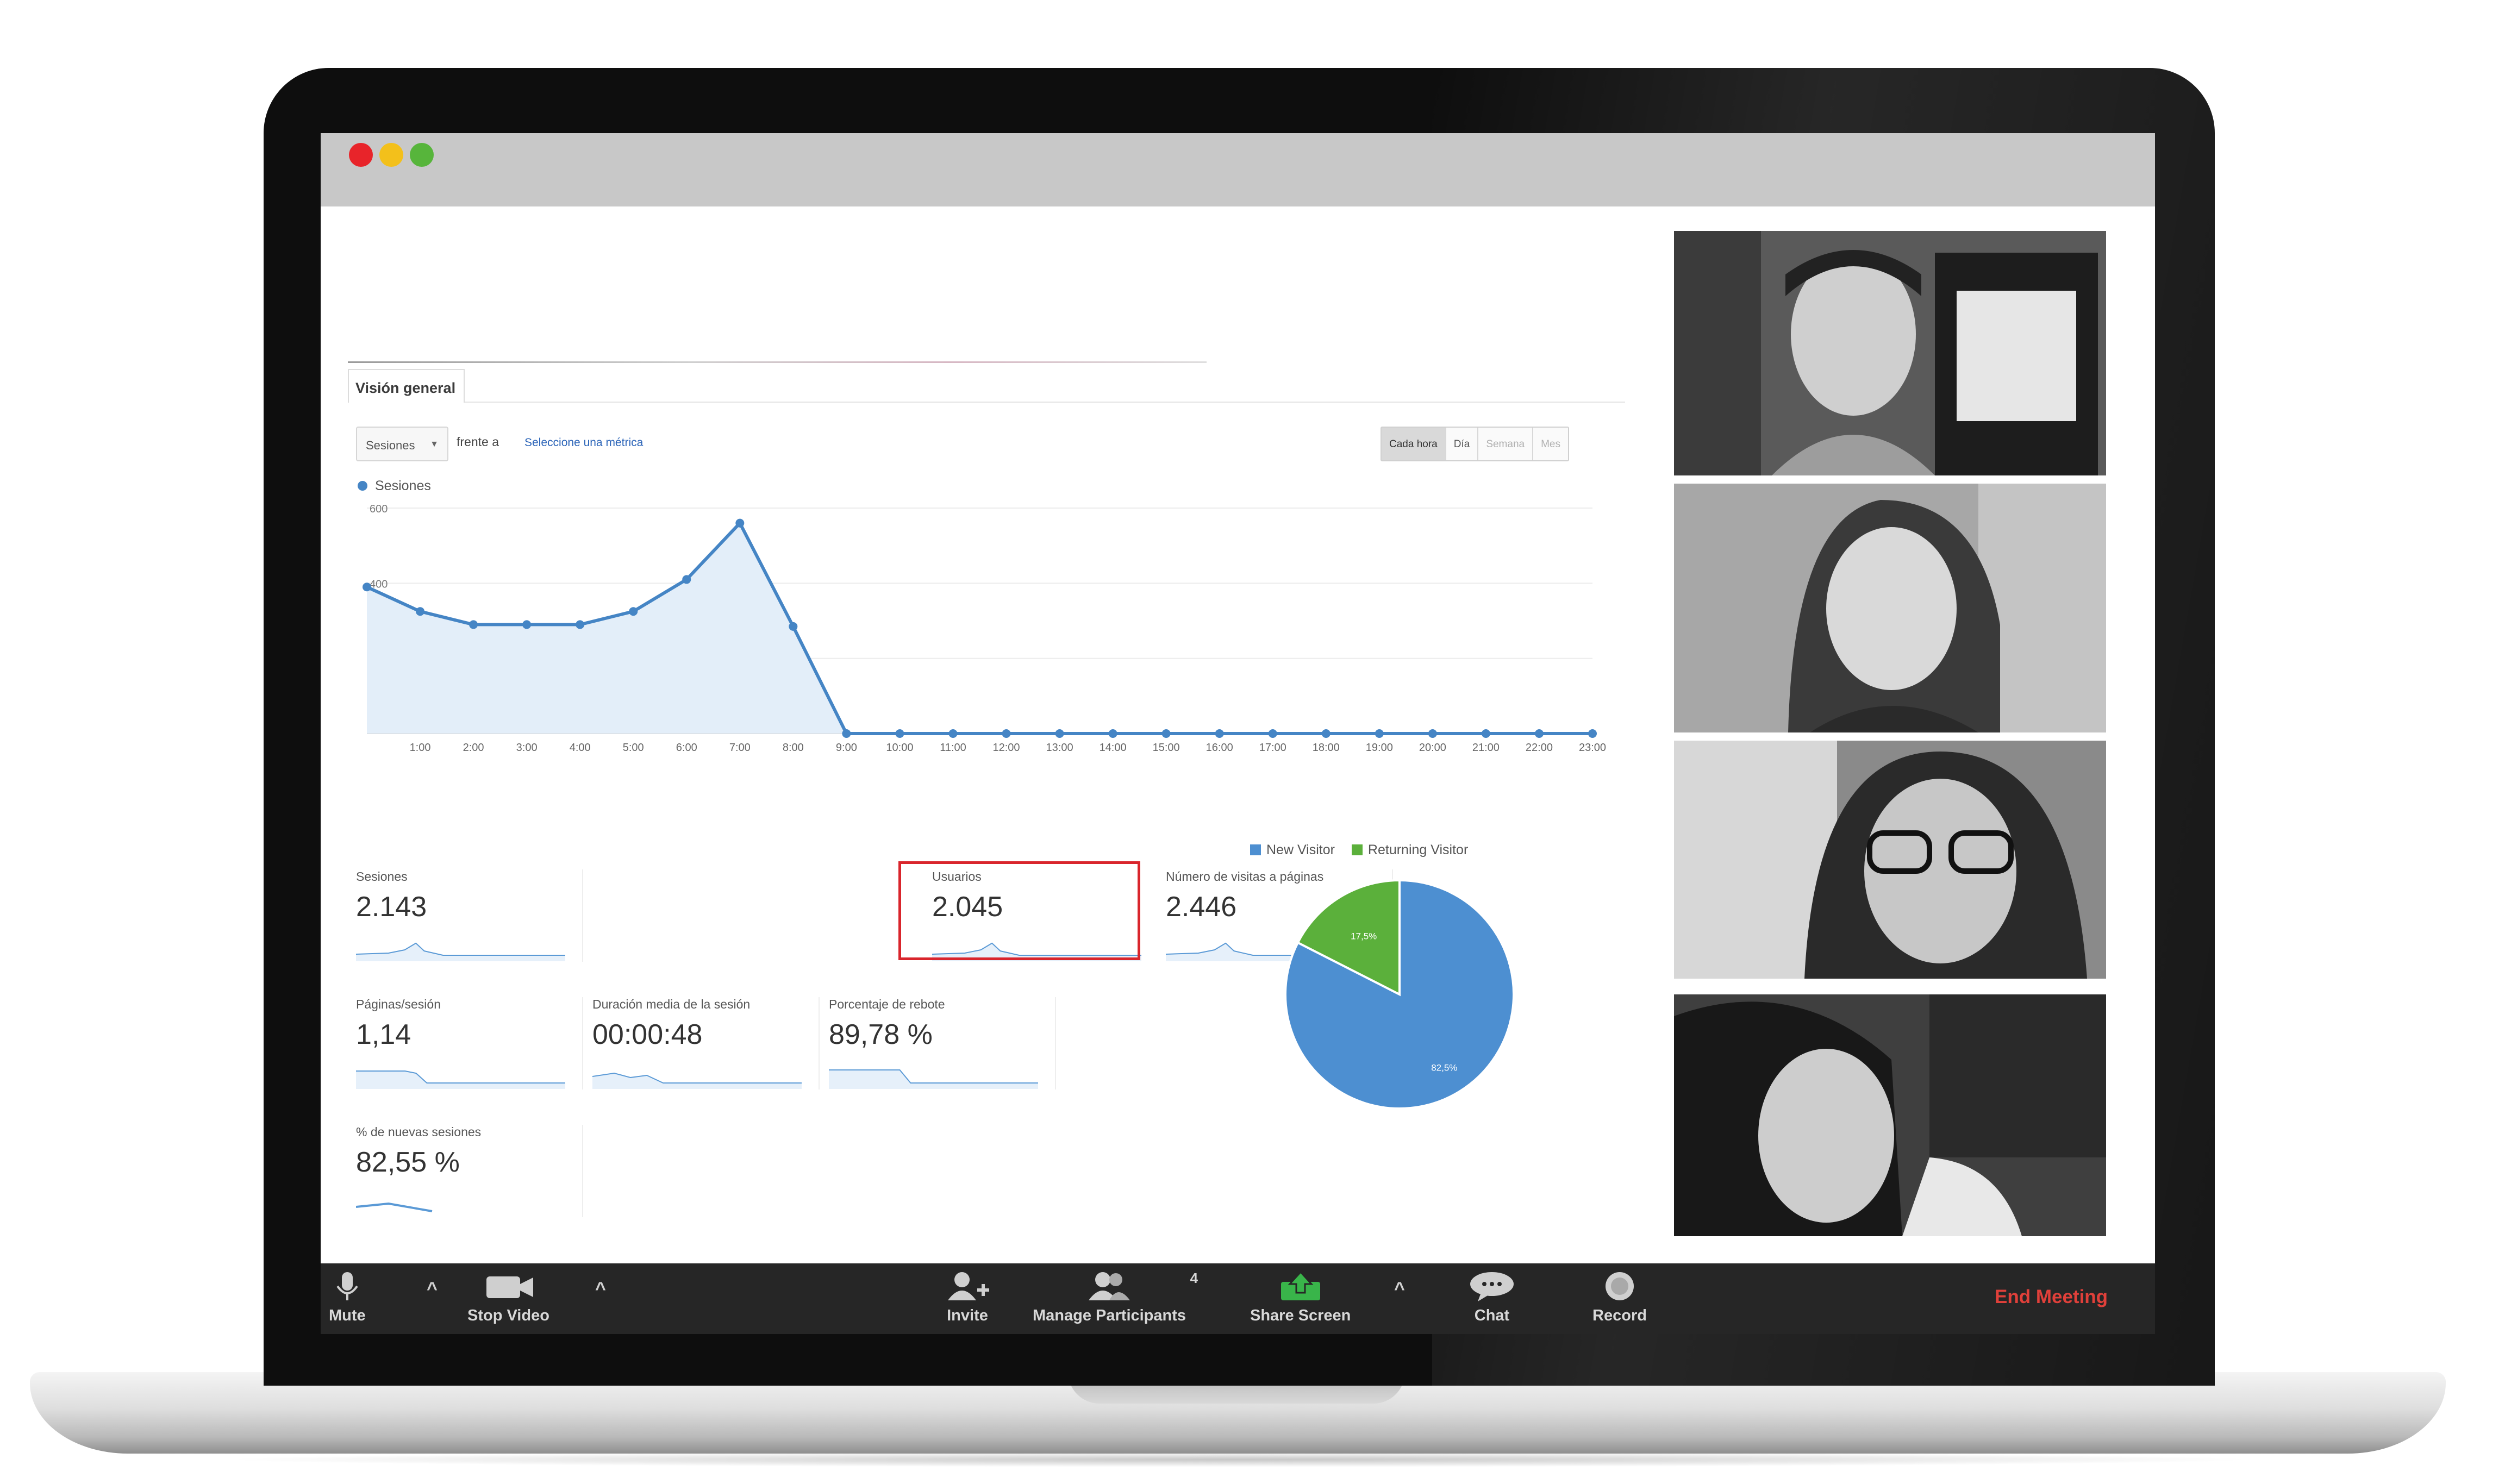  Describe the element at coordinates (469, 1044) in the screenshot. I see `card-paginas-sesion: Páginas/sesión 1,14` at that location.